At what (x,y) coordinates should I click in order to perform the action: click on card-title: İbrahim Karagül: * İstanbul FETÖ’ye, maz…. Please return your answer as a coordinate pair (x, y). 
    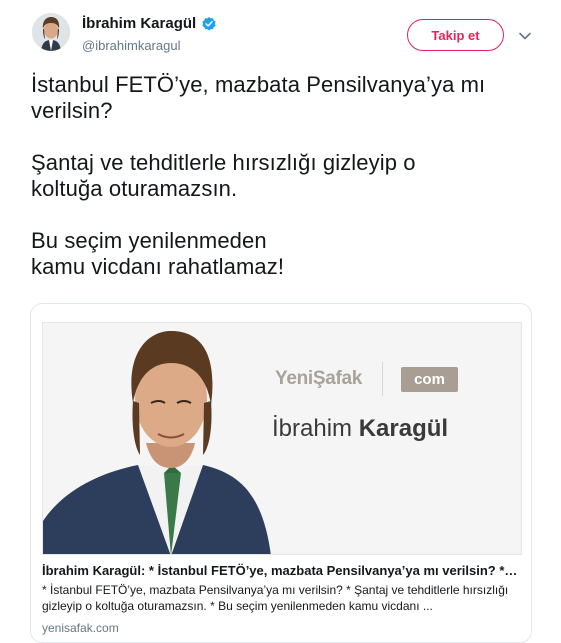
    Looking at the image, I should click on (281, 571).